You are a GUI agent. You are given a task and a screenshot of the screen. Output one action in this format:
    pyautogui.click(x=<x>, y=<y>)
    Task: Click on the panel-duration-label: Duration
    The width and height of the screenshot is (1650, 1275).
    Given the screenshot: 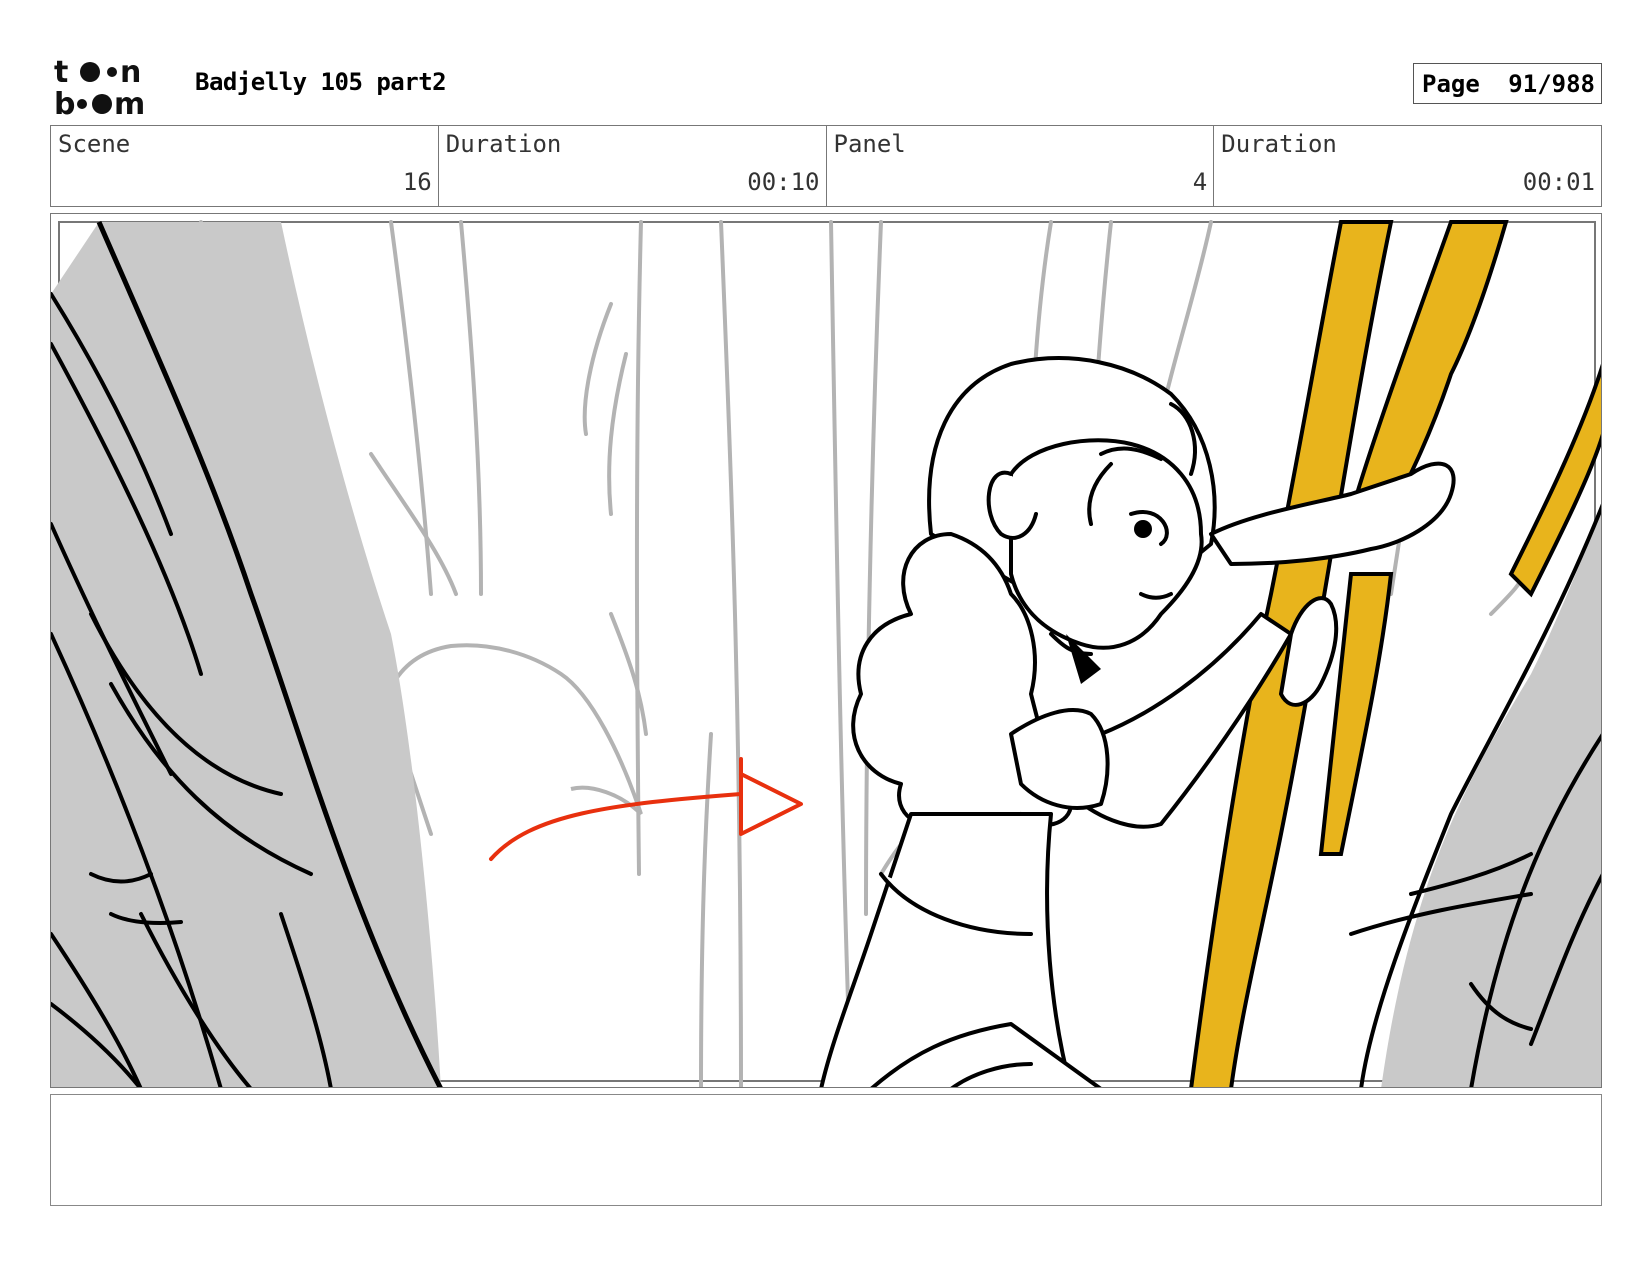 What is the action you would take?
    pyautogui.click(x=1279, y=144)
    